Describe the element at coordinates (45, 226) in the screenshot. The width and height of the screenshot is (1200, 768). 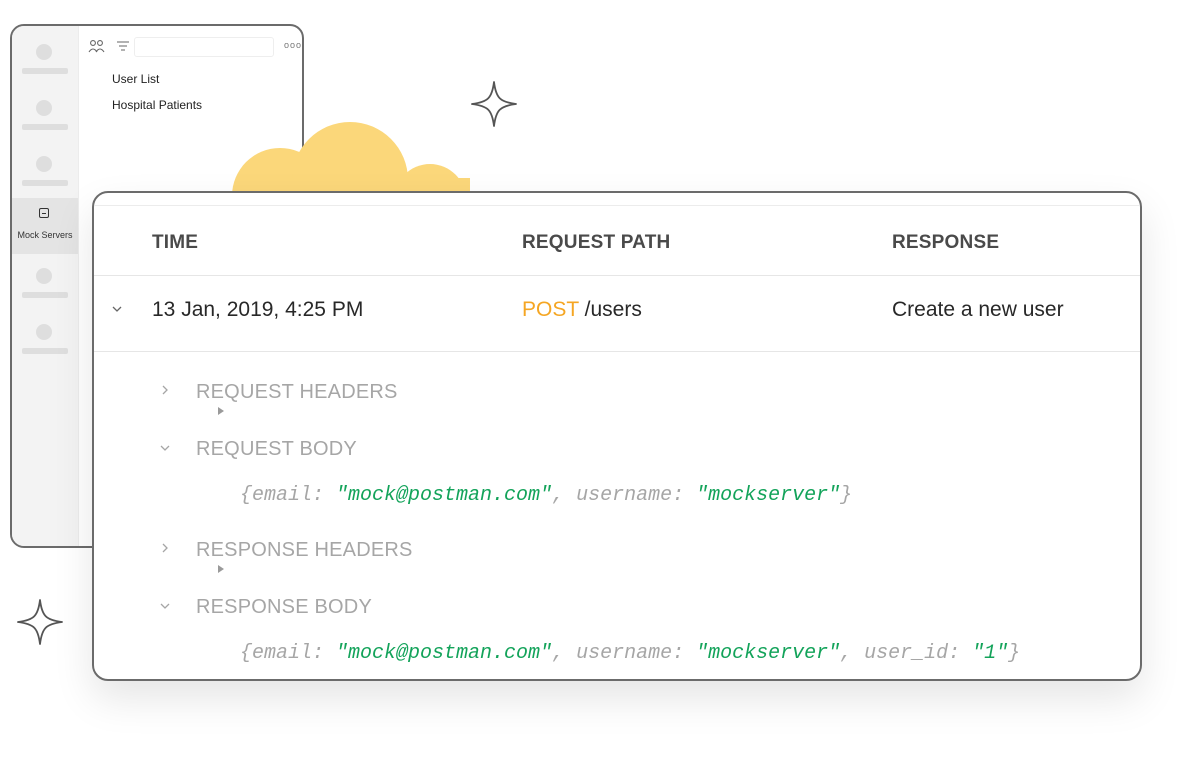
I see `rail-item-mock-servers: Mock Servers` at that location.